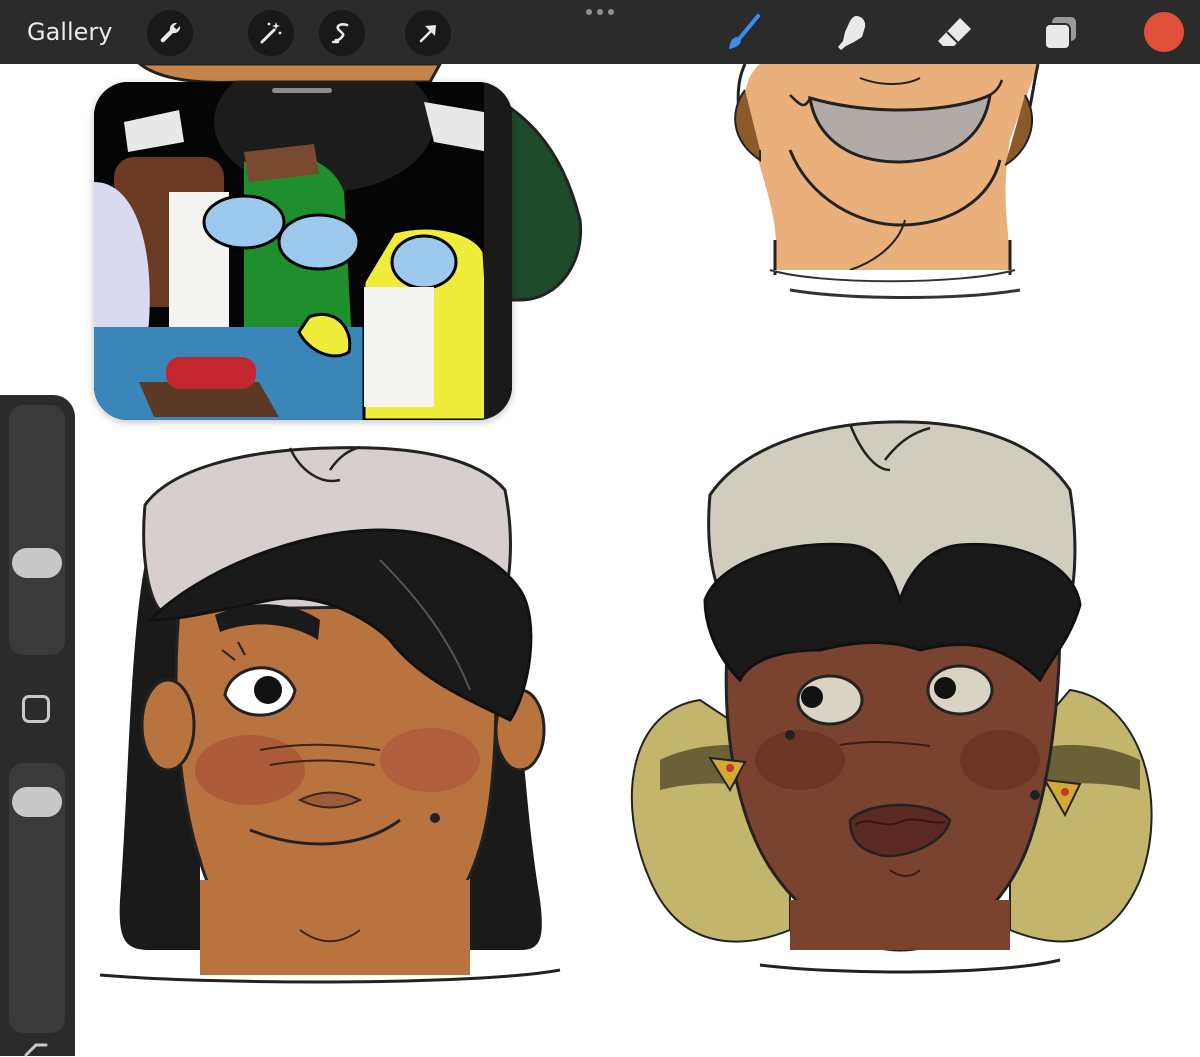 This screenshot has width=1200, height=1057. What do you see at coordinates (37, 1049) in the screenshot?
I see `undo-icon` at bounding box center [37, 1049].